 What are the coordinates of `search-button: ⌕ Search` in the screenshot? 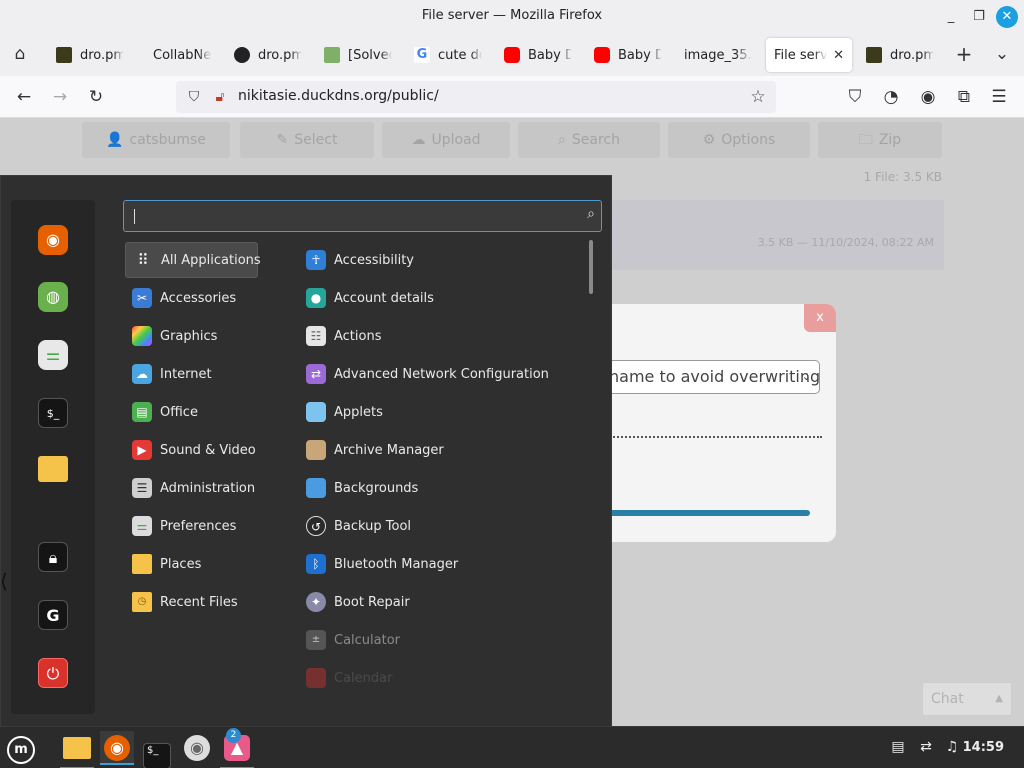 It's located at (589, 140).